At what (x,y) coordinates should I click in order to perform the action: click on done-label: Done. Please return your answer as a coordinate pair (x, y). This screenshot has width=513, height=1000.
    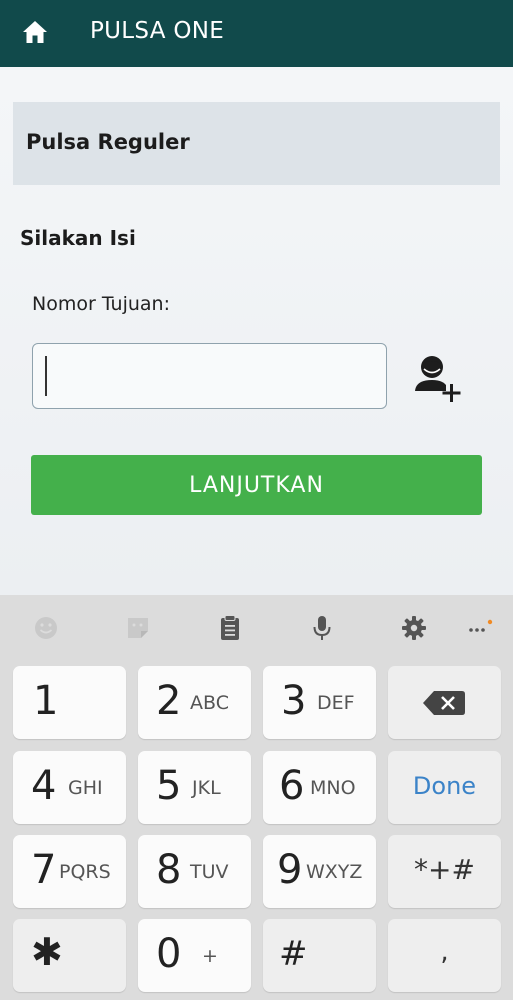
    Looking at the image, I should click on (444, 786).